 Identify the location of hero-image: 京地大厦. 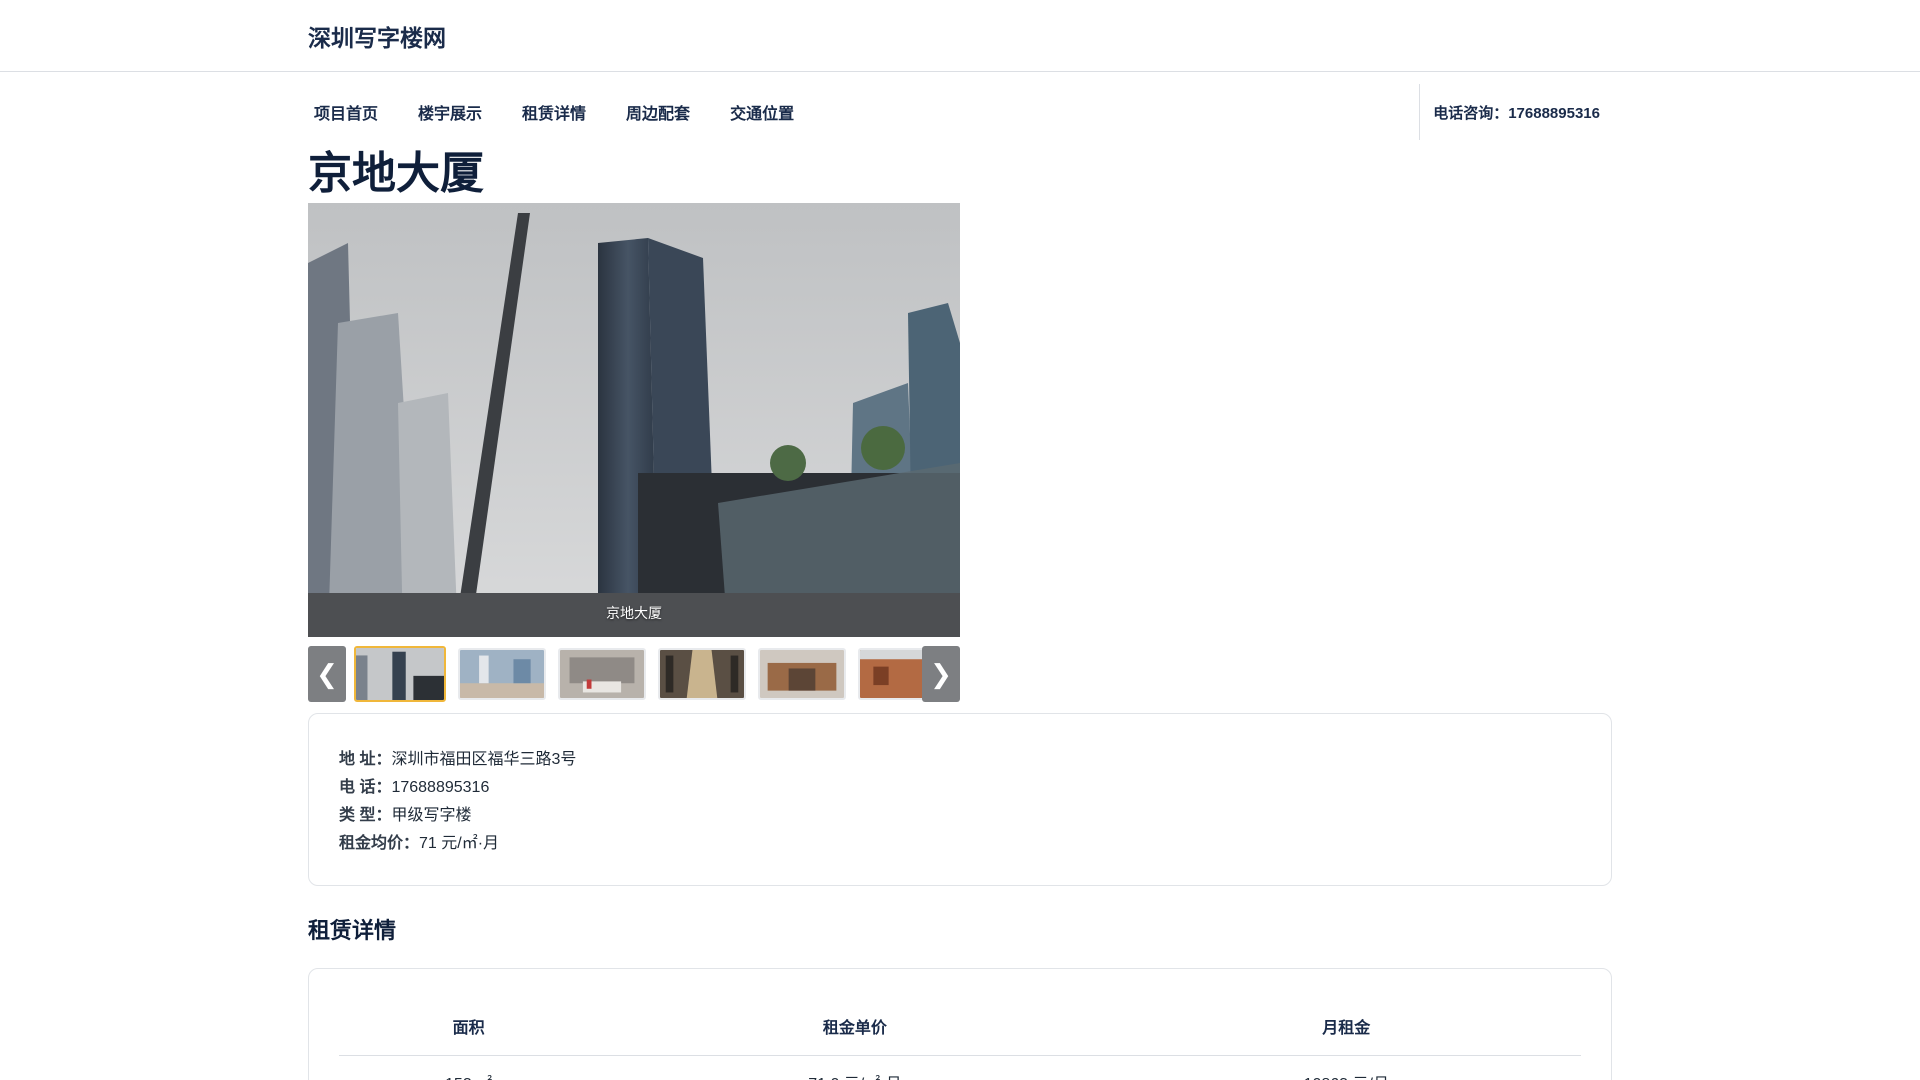
(634, 420).